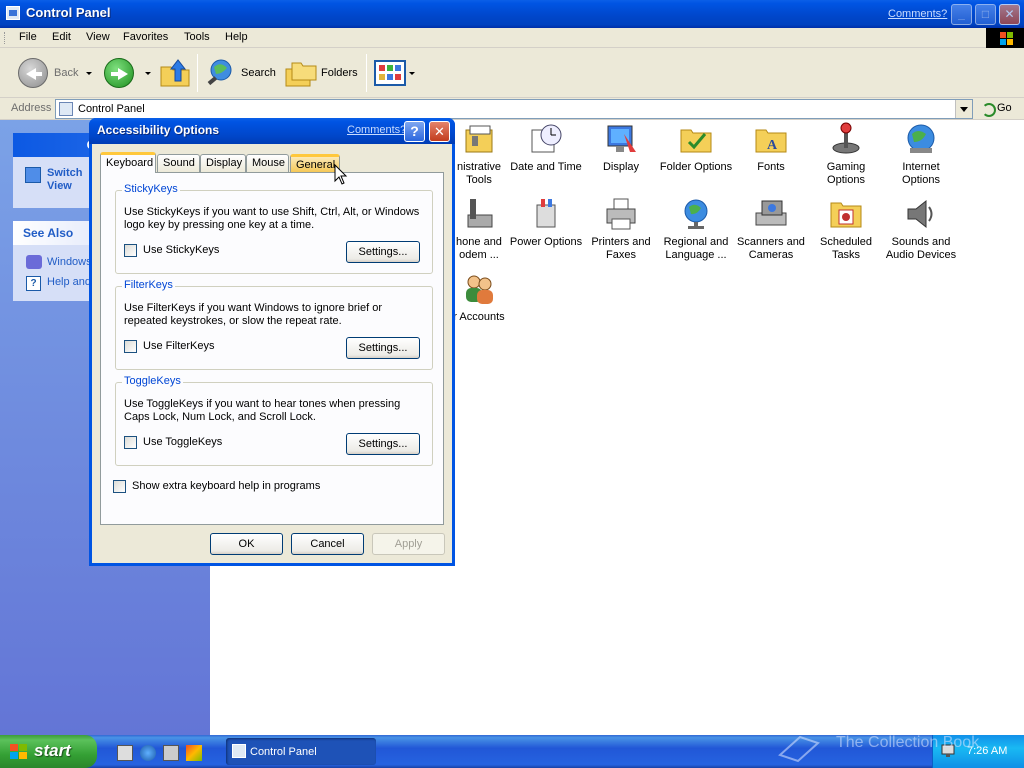  I want to click on sounds-audio-item: Sounds and Audio Devices, so click(921, 229).